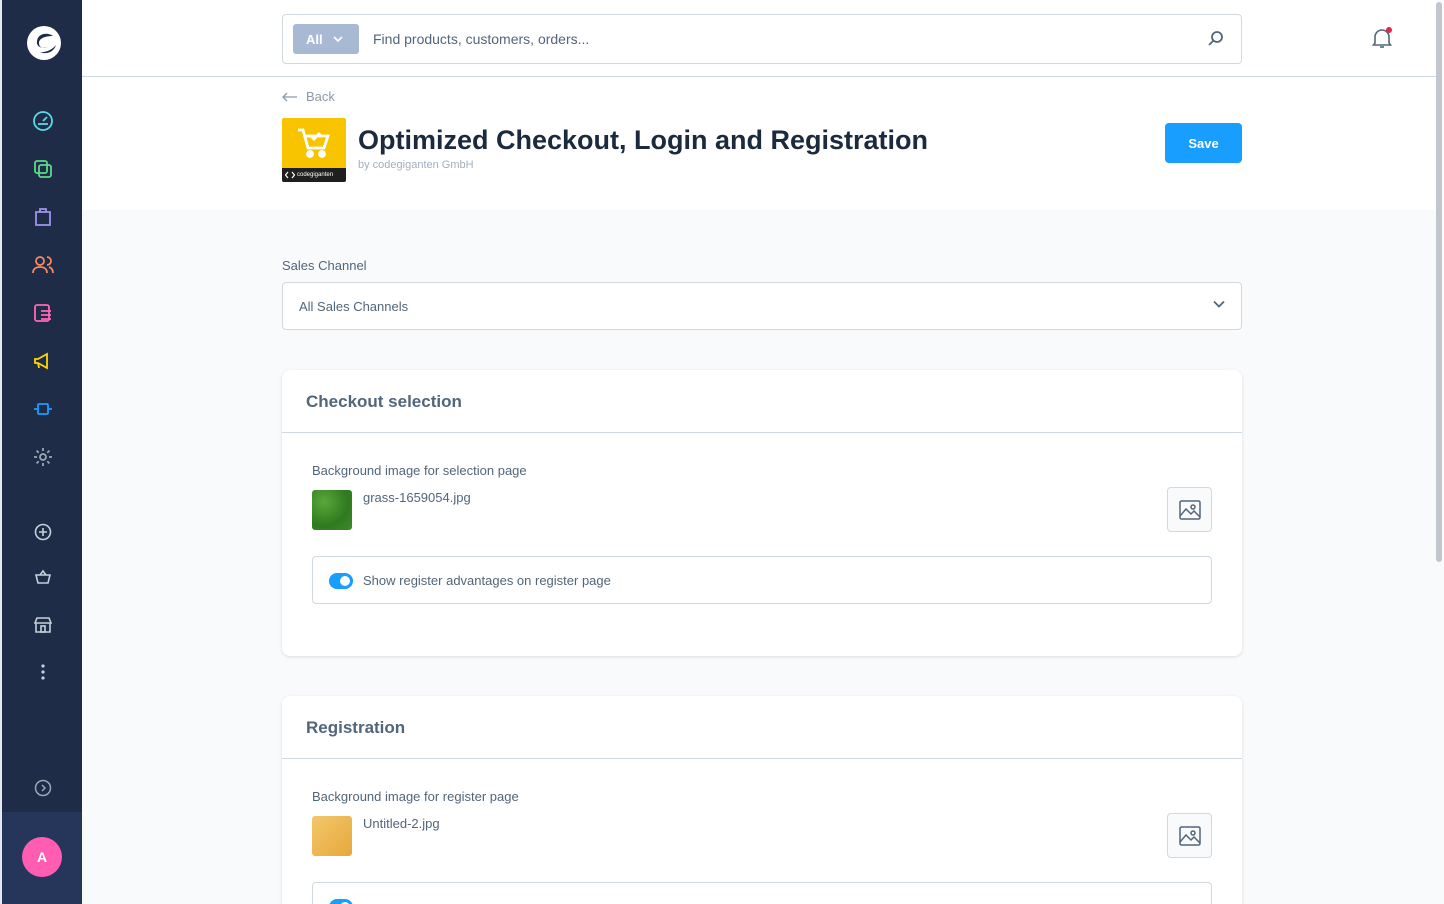 The width and height of the screenshot is (1444, 904). I want to click on add-circle-icon, so click(43, 532).